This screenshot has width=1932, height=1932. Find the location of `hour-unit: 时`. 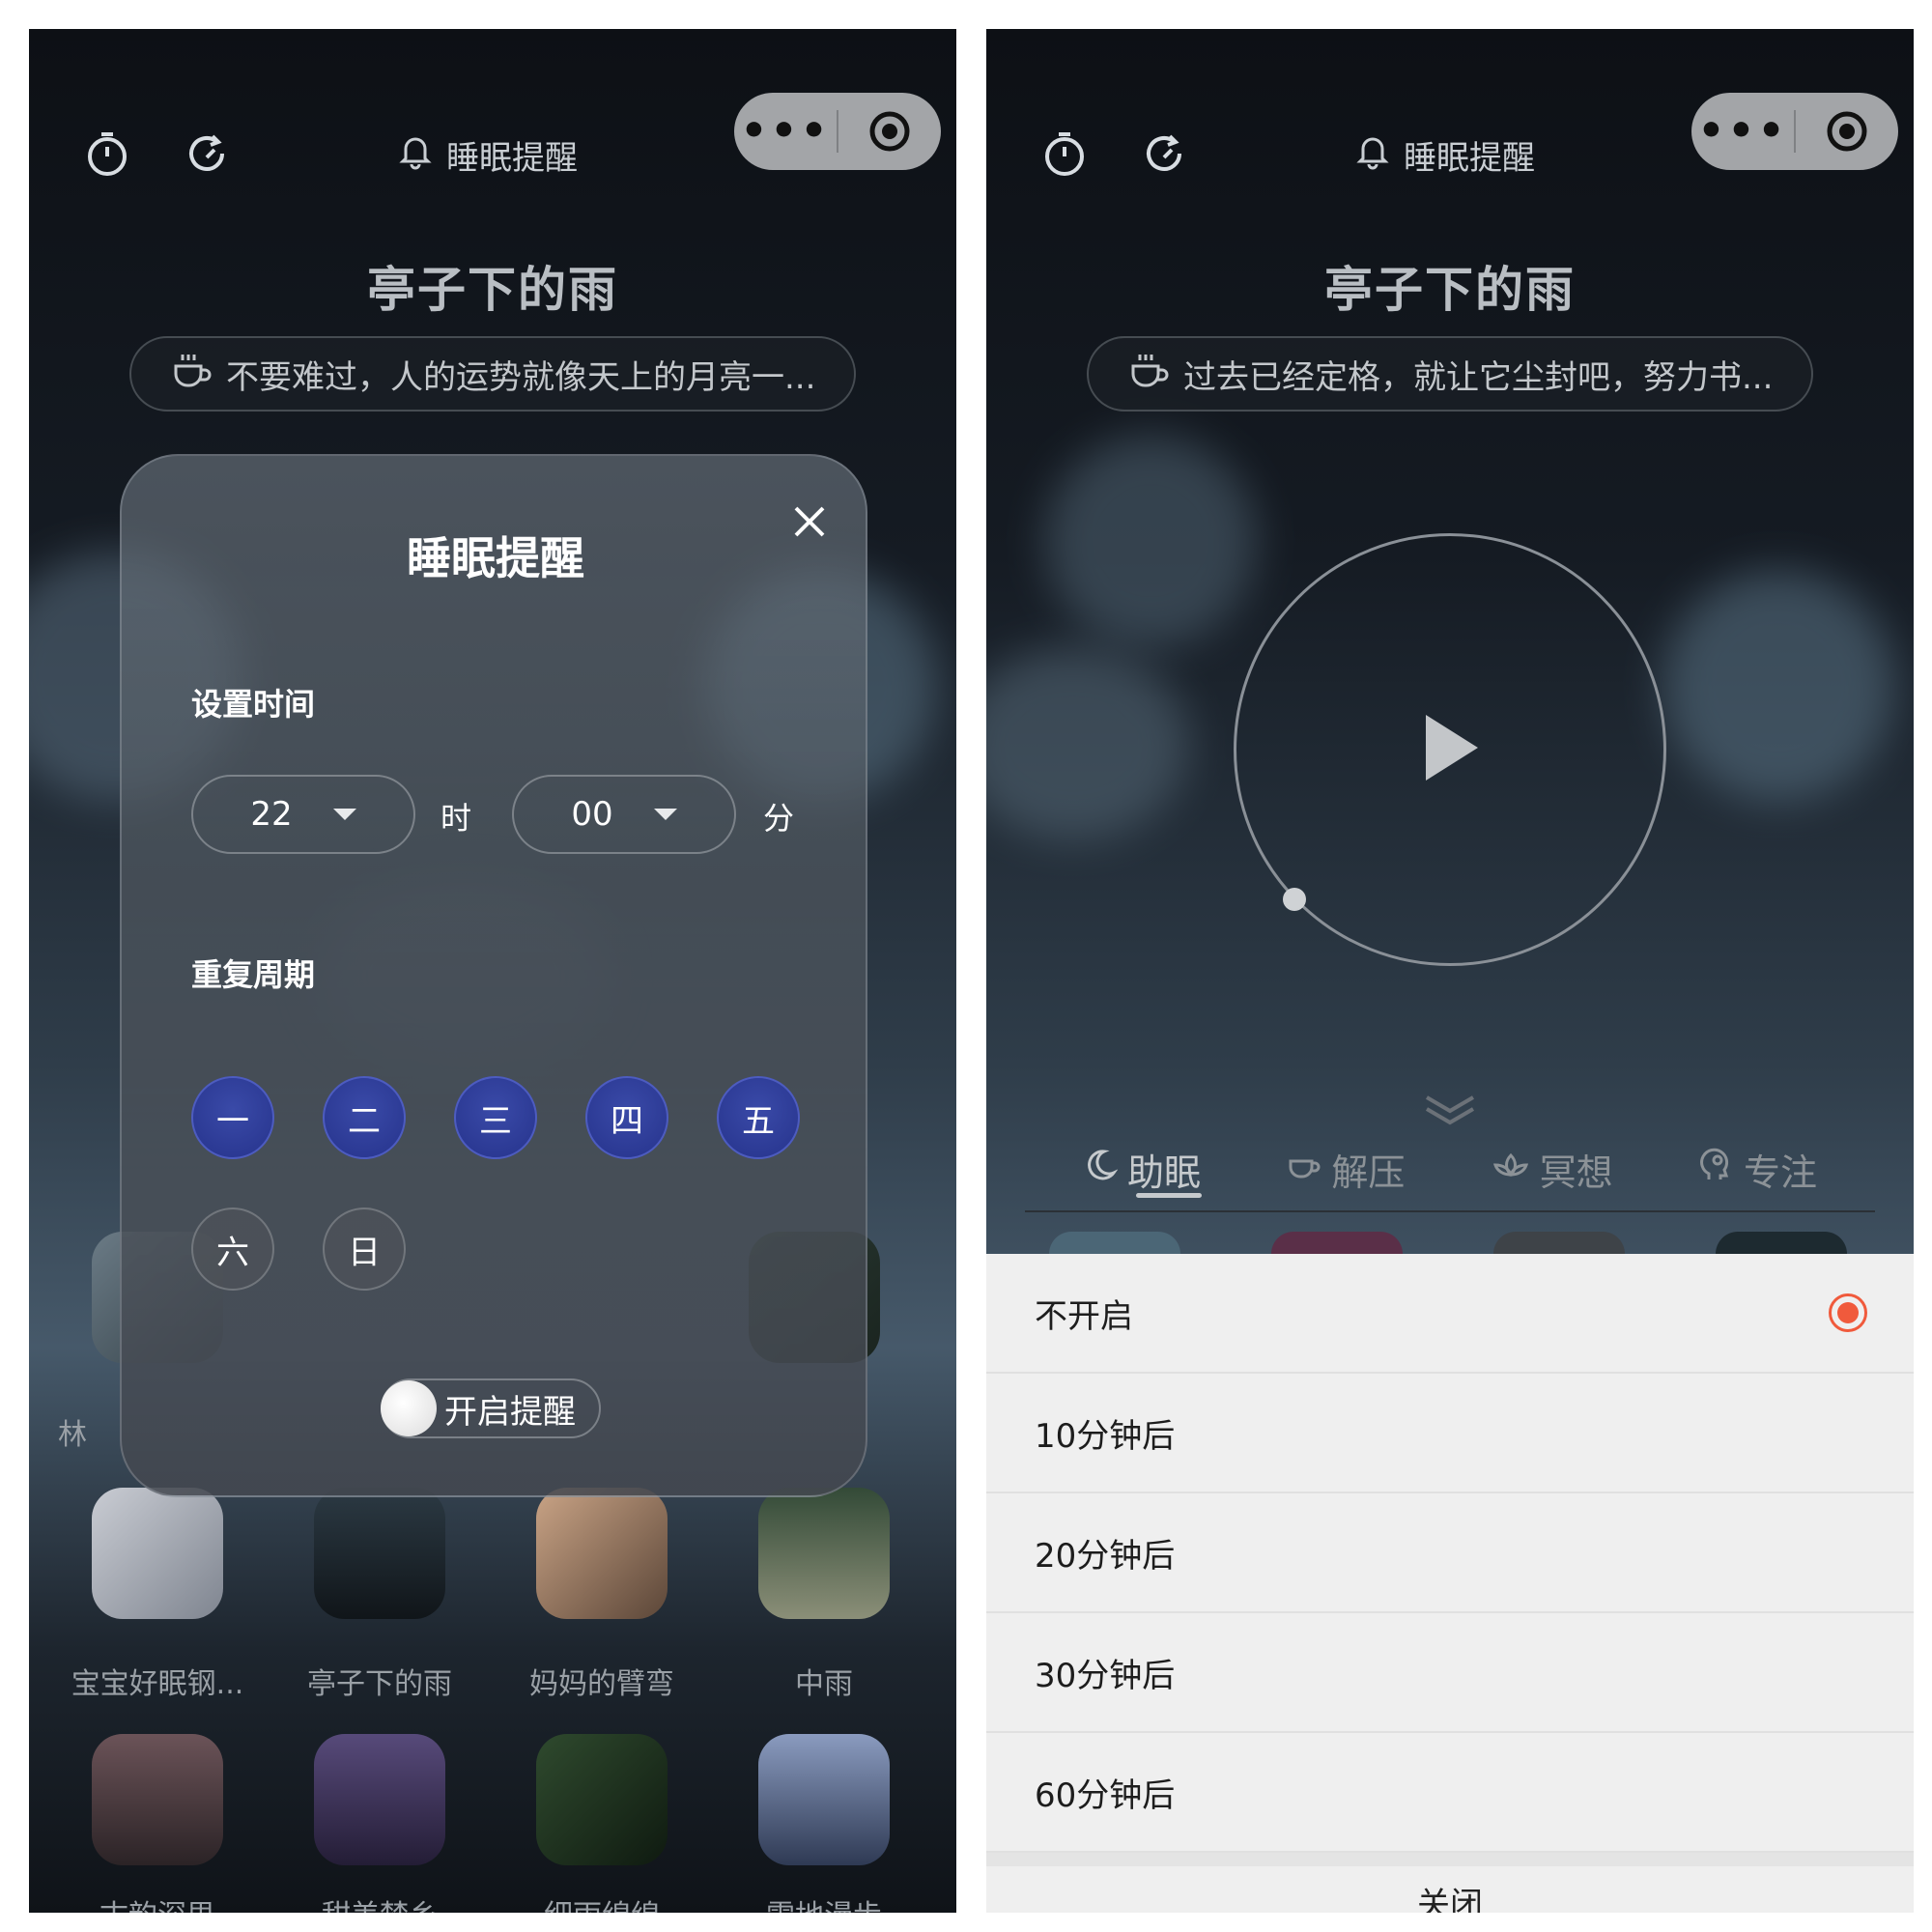

hour-unit: 时 is located at coordinates (456, 818).